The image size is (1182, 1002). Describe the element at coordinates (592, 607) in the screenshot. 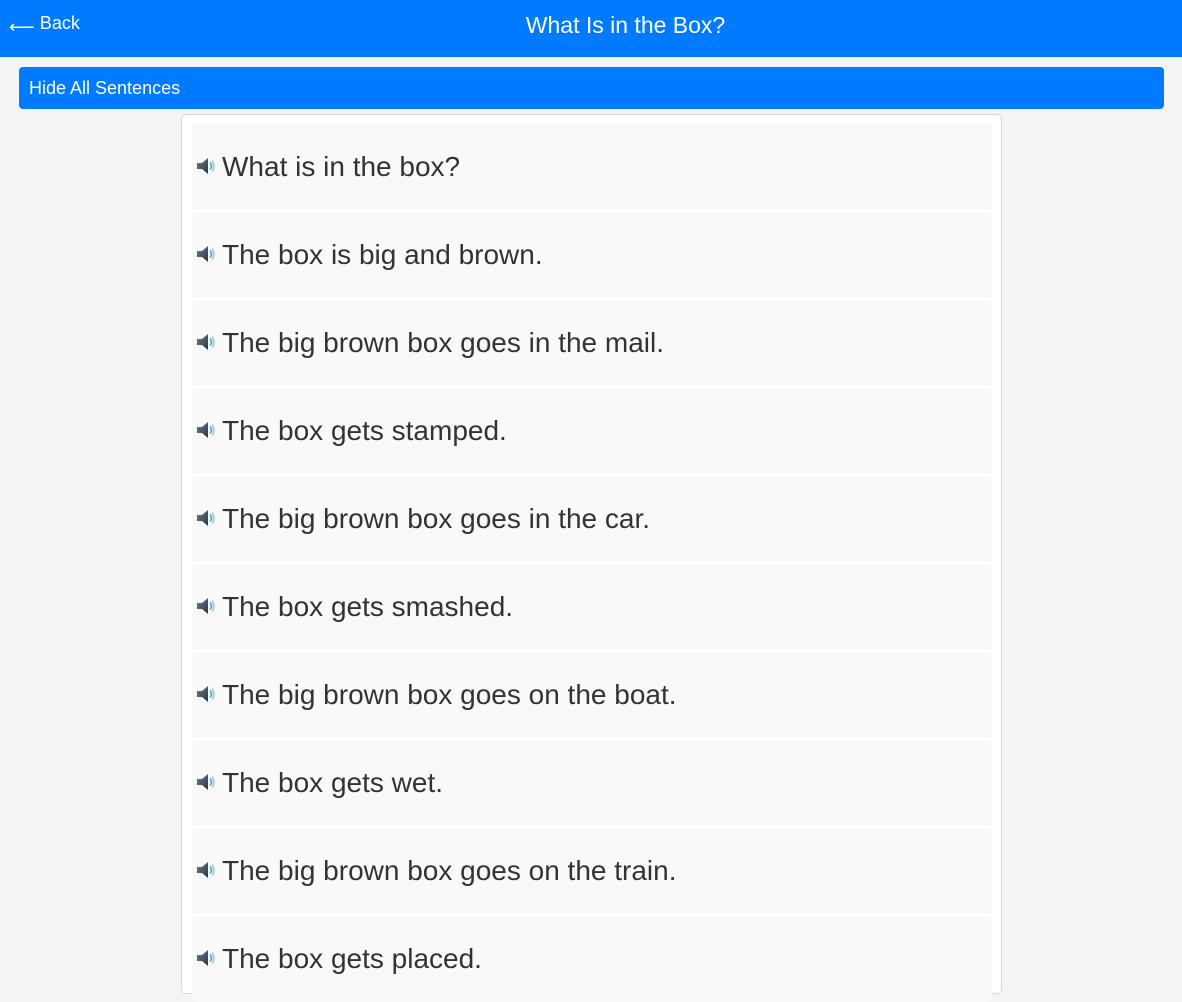

I see `sentence-row: The box gets smashed.` at that location.